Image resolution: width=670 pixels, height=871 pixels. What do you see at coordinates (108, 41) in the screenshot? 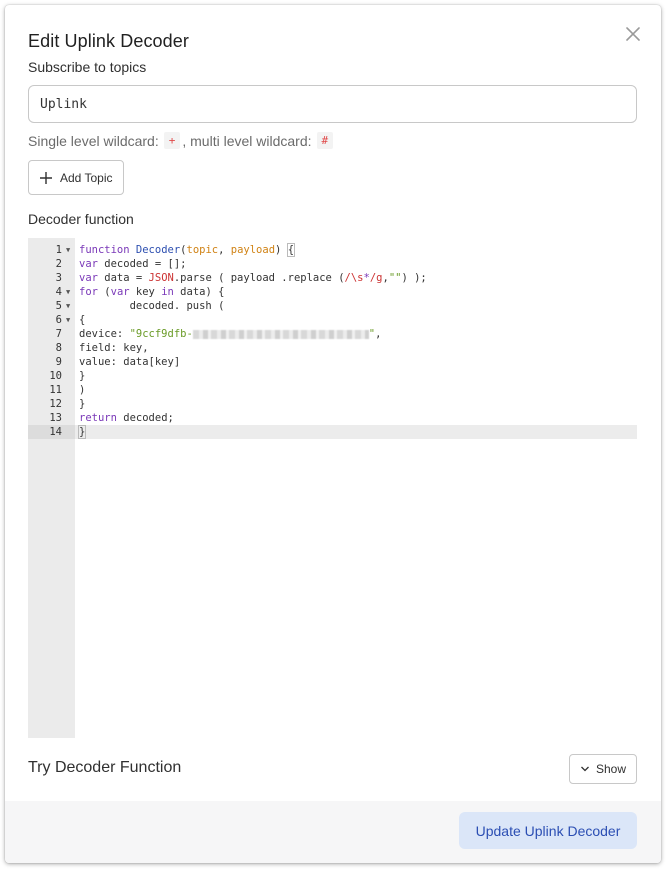
I see `dialog-title: Edit Uplink Decoder` at bounding box center [108, 41].